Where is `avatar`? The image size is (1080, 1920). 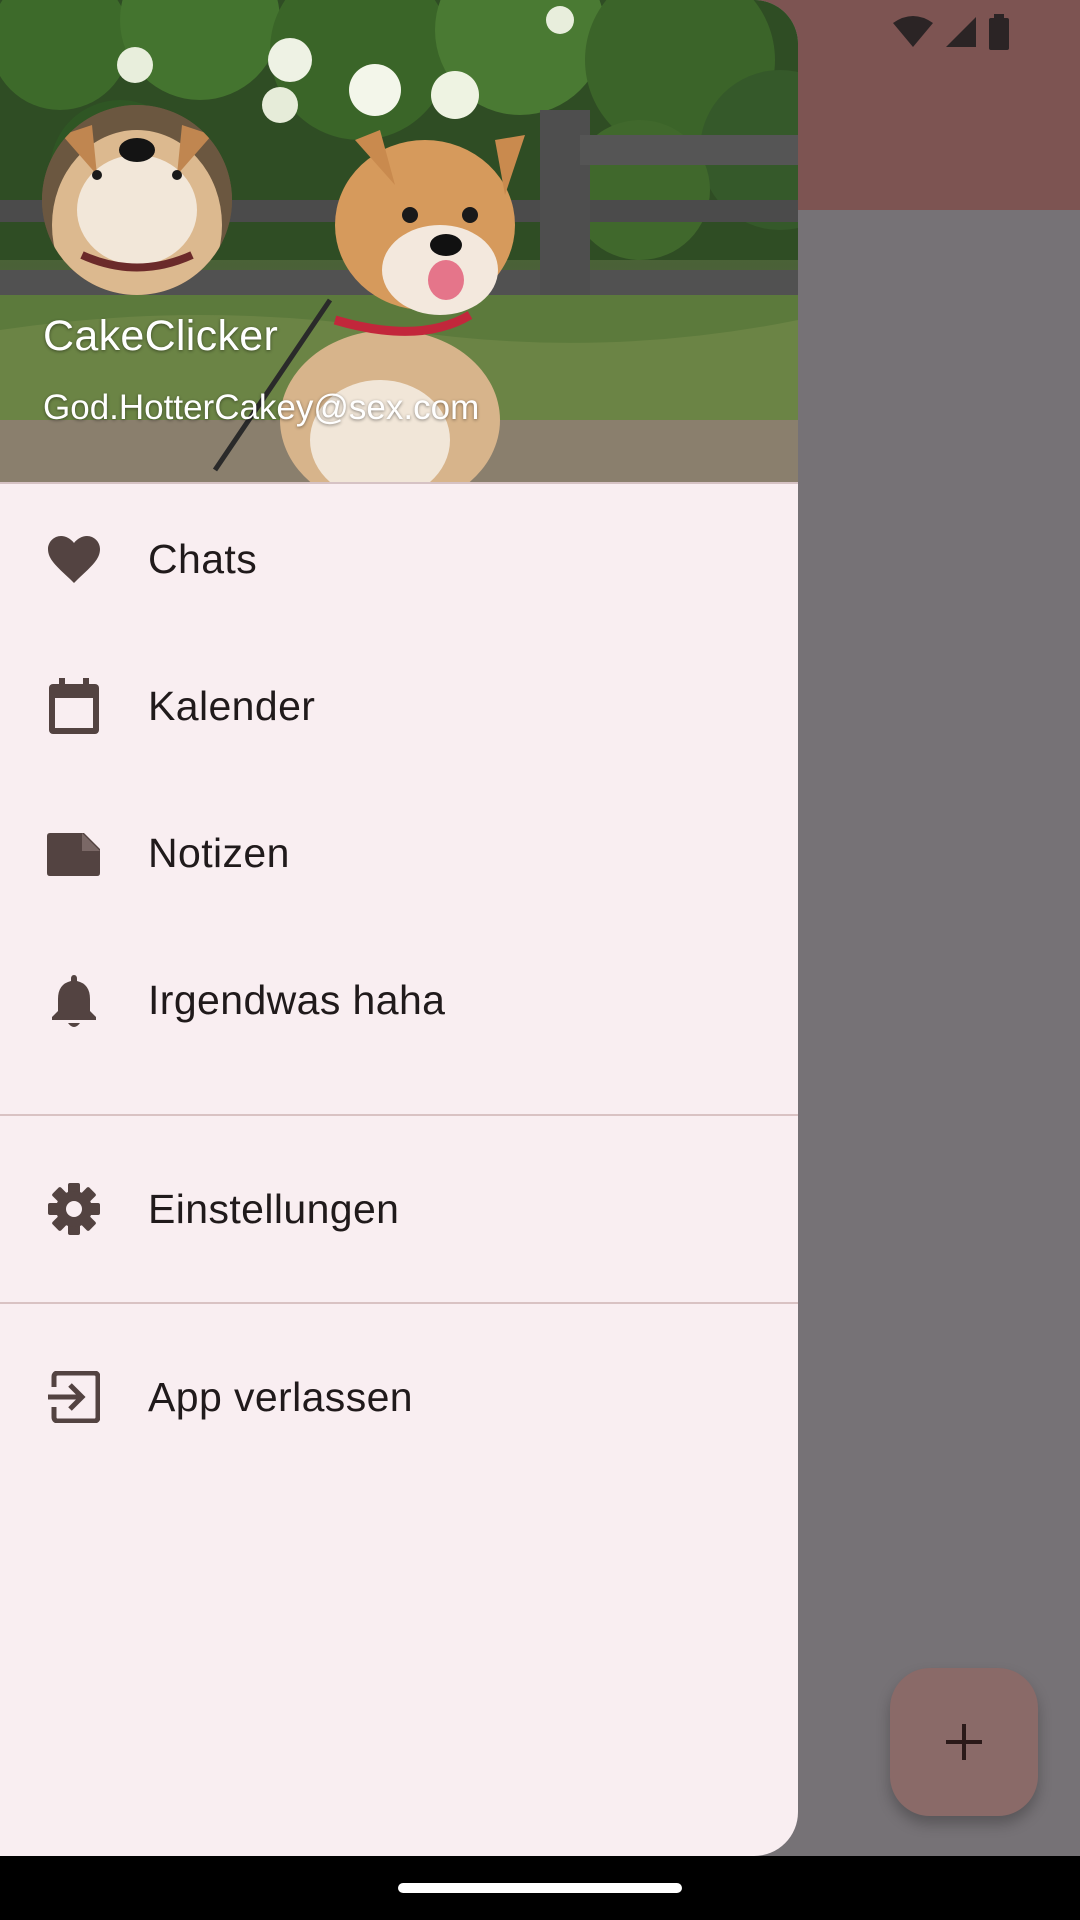
avatar is located at coordinates (137, 200).